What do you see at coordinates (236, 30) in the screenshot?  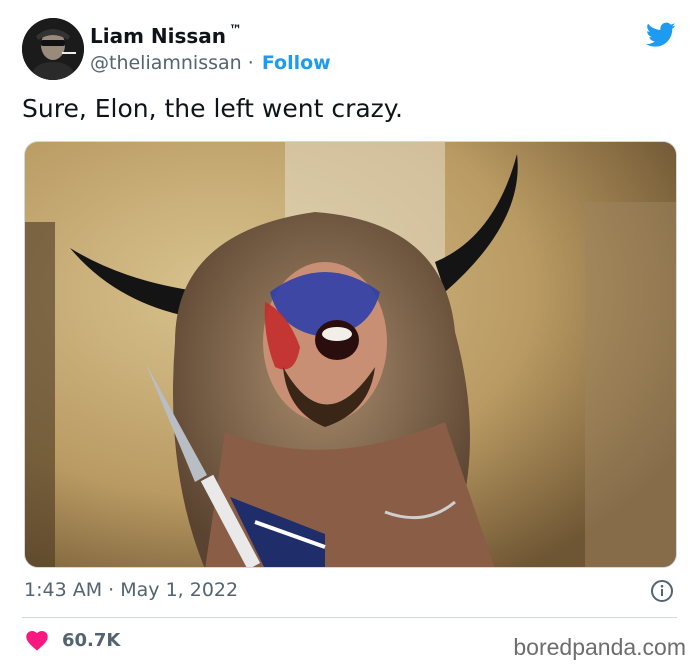 I see `trademark-mark: ™` at bounding box center [236, 30].